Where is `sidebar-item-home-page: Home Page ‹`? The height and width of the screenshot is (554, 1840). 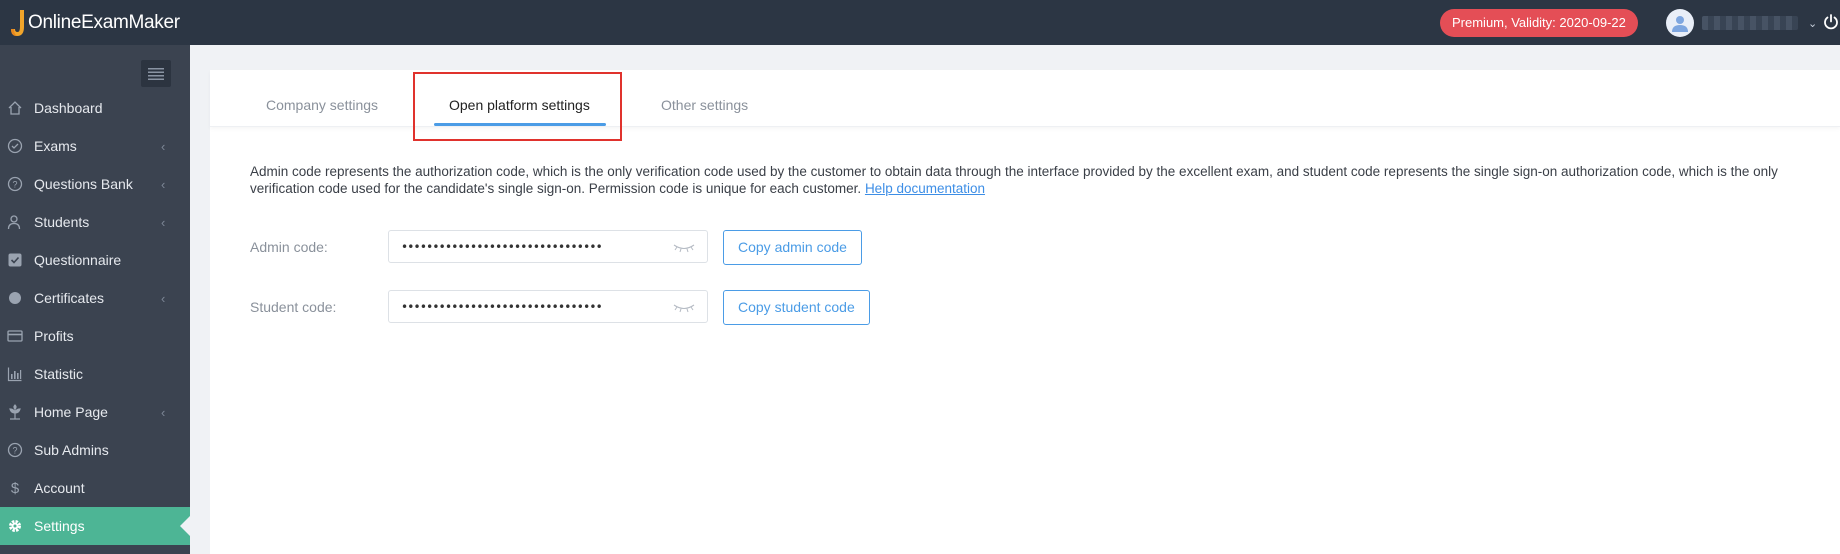
sidebar-item-home-page: Home Page ‹ is located at coordinates (95, 412).